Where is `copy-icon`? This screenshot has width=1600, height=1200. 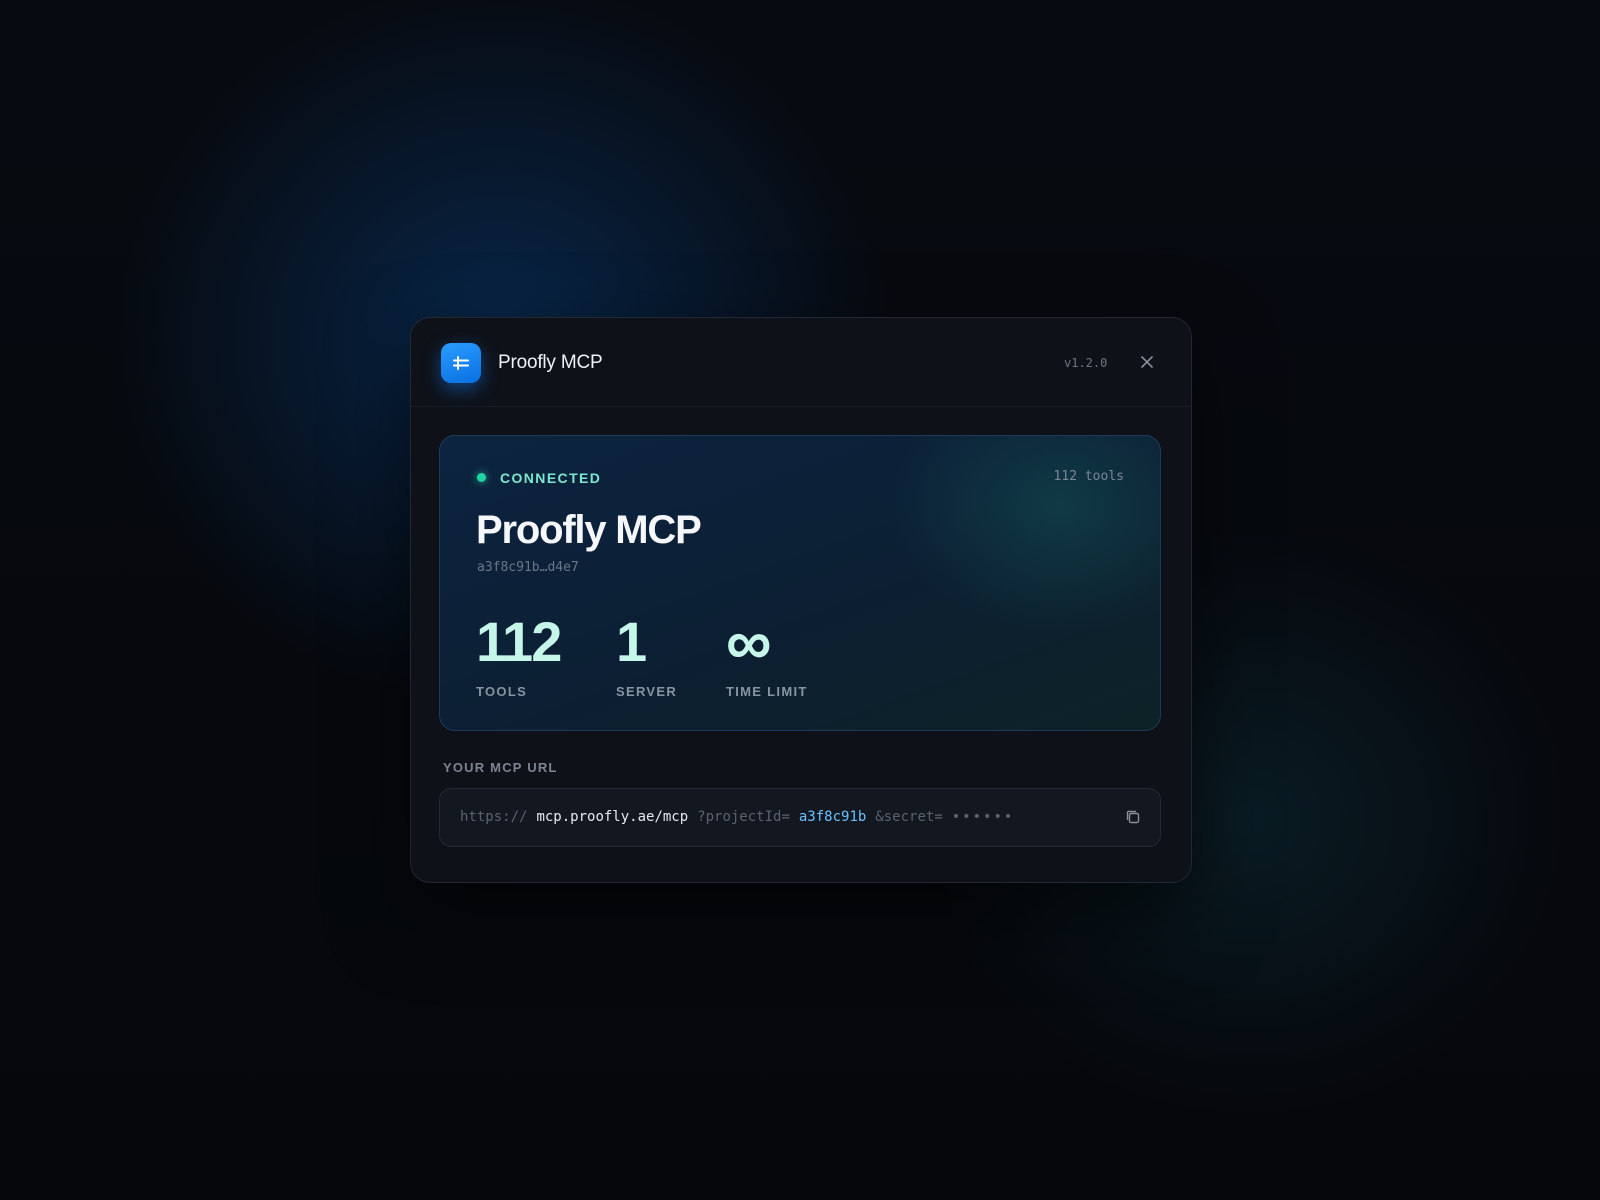
copy-icon is located at coordinates (1133, 817).